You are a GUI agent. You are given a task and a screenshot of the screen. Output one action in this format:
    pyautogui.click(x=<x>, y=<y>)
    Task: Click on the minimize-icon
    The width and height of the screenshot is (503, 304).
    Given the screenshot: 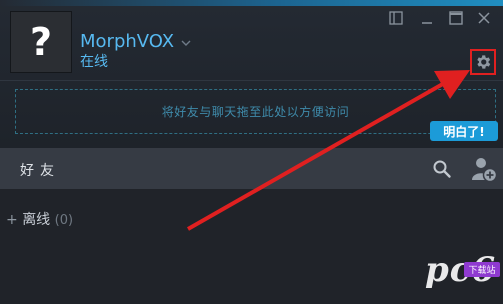 What is the action you would take?
    pyautogui.click(x=427, y=18)
    